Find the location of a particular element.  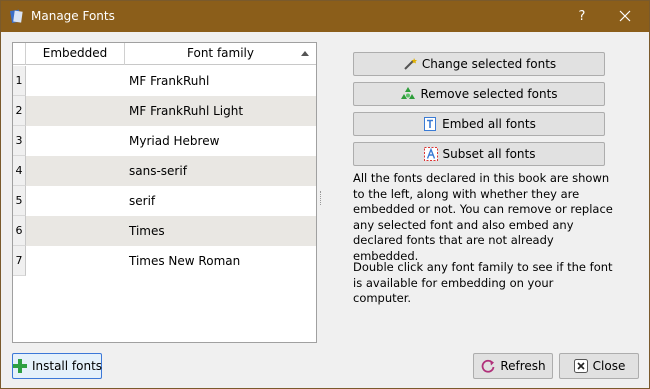

font-family-cell: serif is located at coordinates (142, 201).